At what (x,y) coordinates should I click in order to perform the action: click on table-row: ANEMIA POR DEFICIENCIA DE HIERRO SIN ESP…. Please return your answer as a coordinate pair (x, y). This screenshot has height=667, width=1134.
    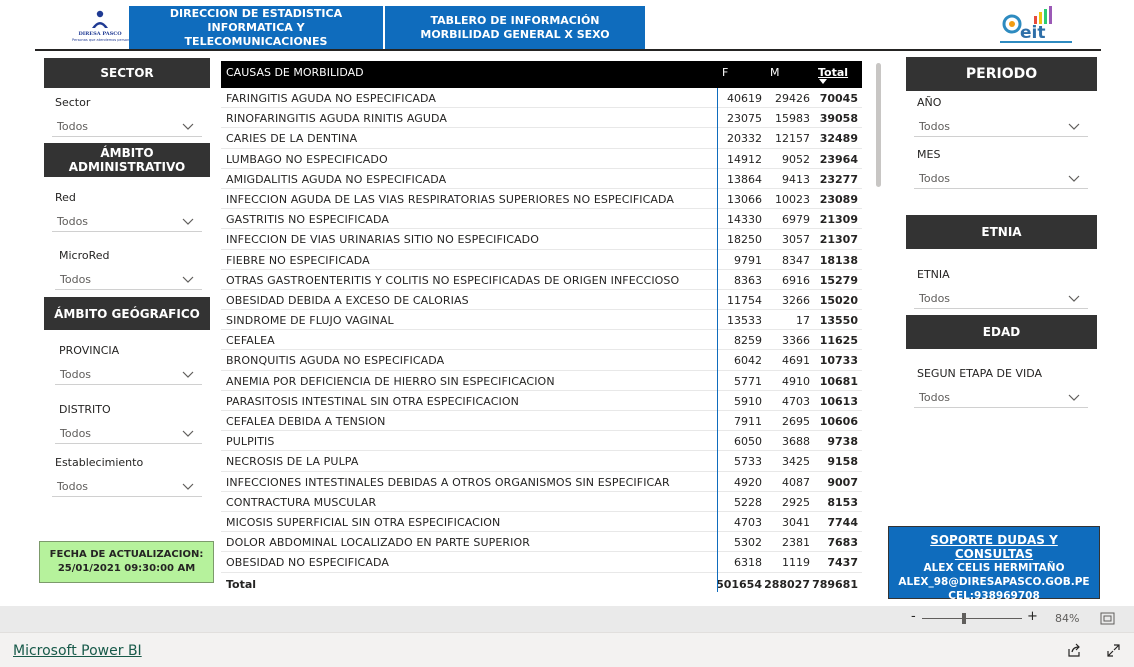
    Looking at the image, I should click on (541, 381).